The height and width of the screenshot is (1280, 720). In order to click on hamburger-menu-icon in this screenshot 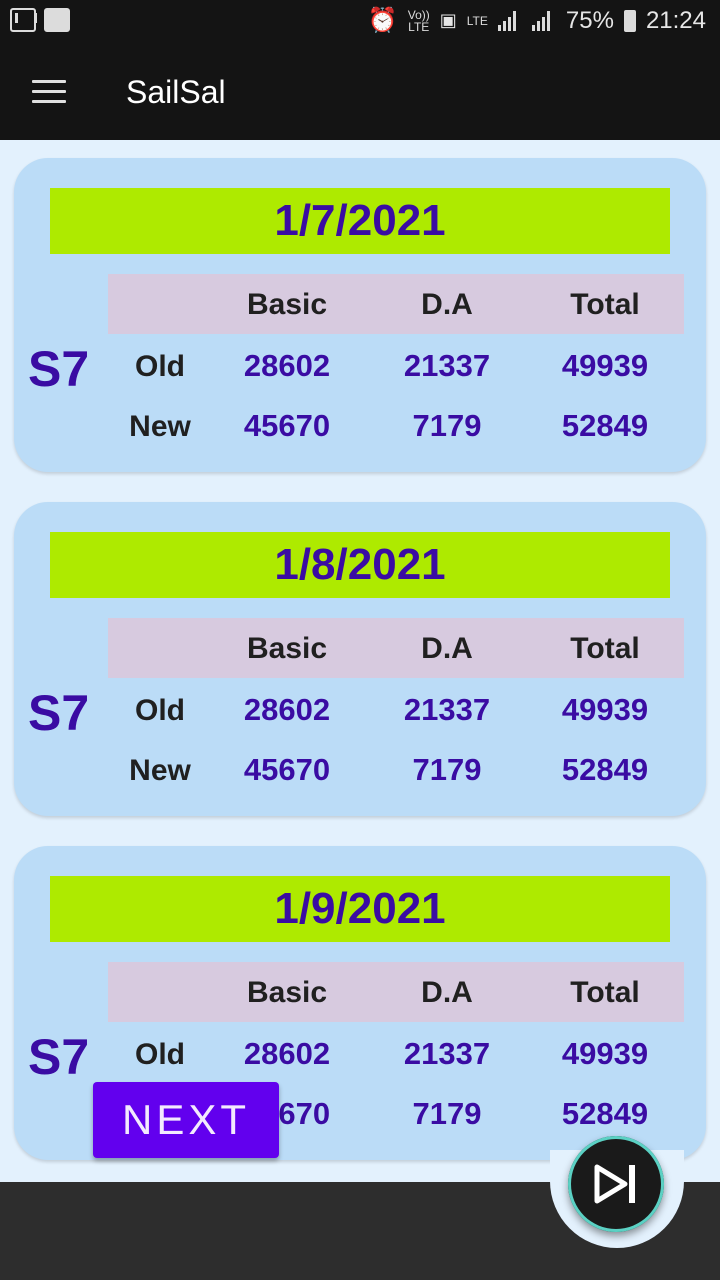, I will do `click(49, 92)`.